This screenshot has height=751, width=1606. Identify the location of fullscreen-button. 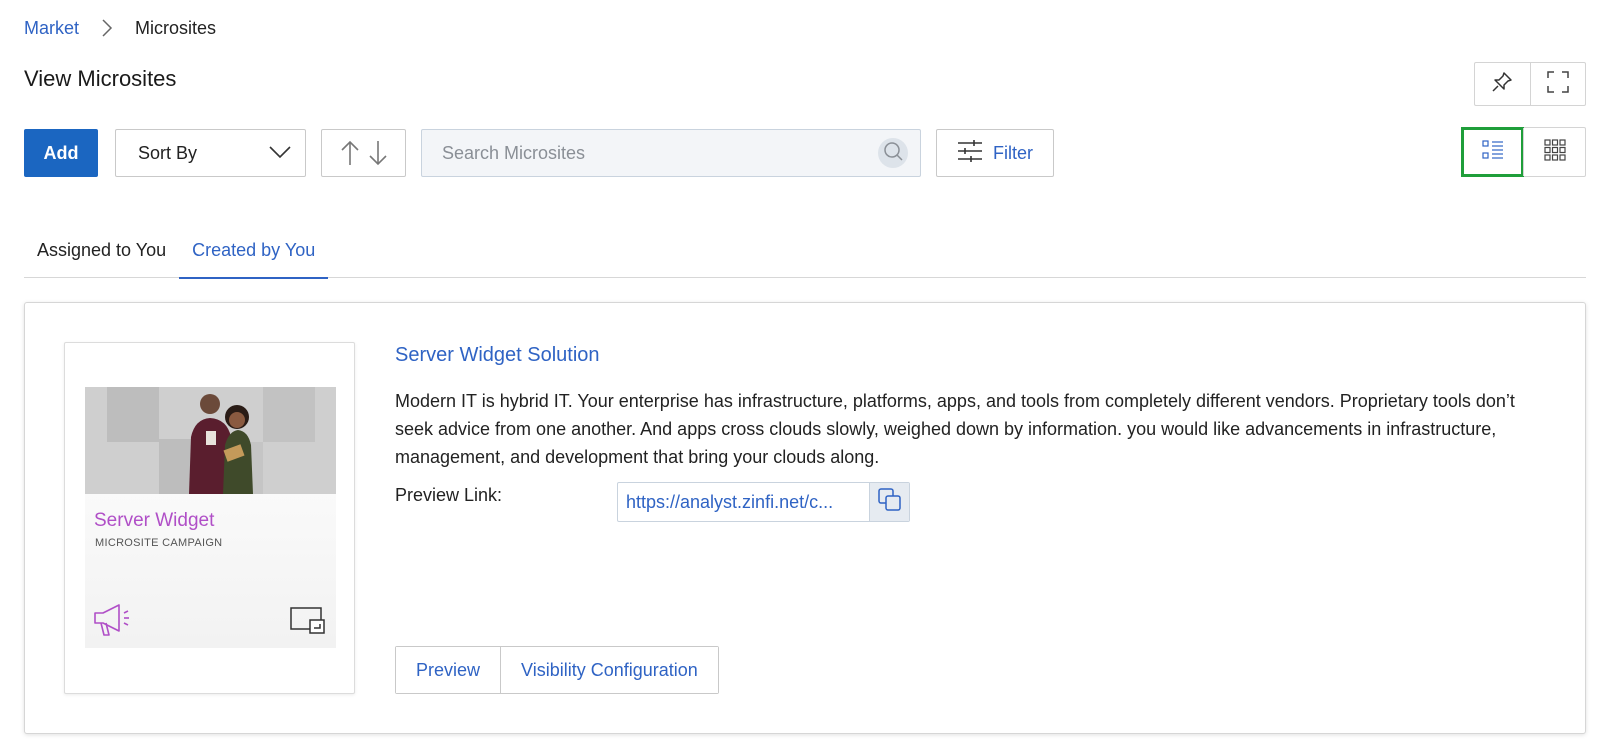
(1557, 84).